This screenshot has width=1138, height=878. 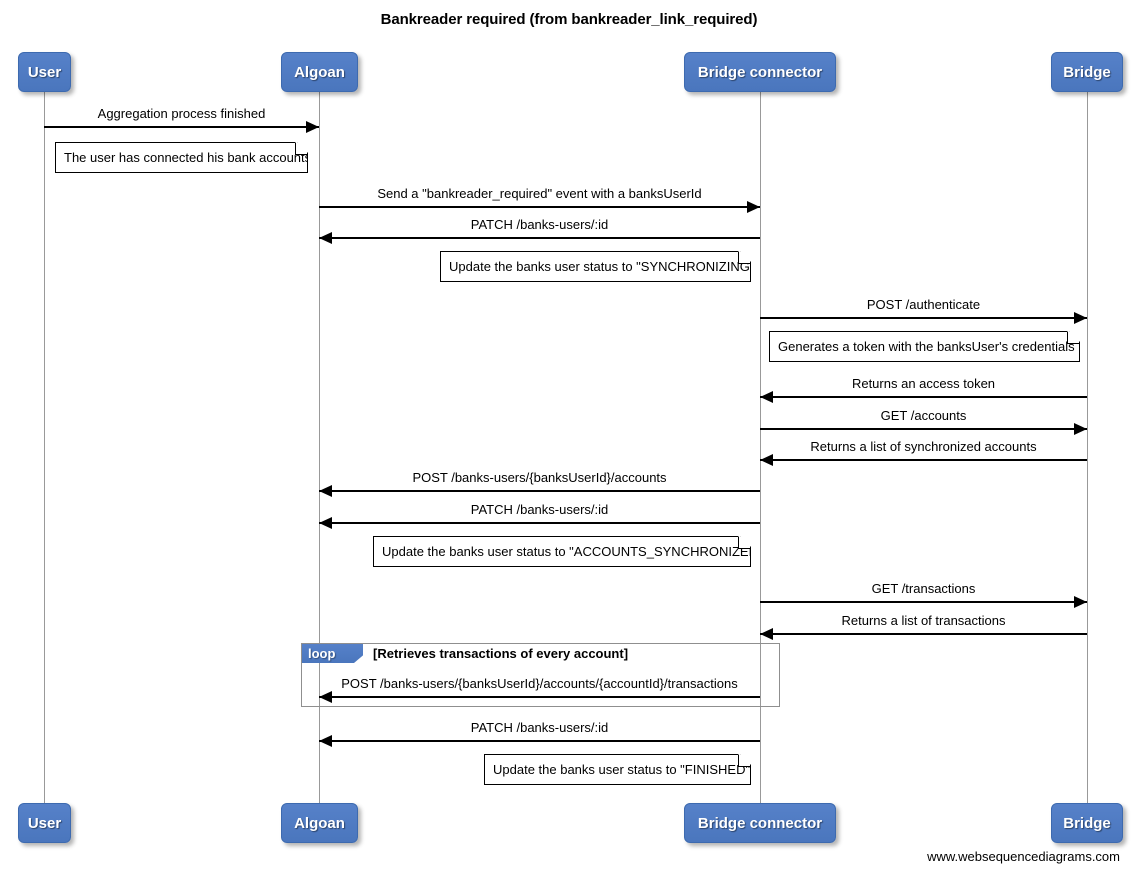 I want to click on participant-bridge-bottom: Bridge, so click(x=1087, y=823).